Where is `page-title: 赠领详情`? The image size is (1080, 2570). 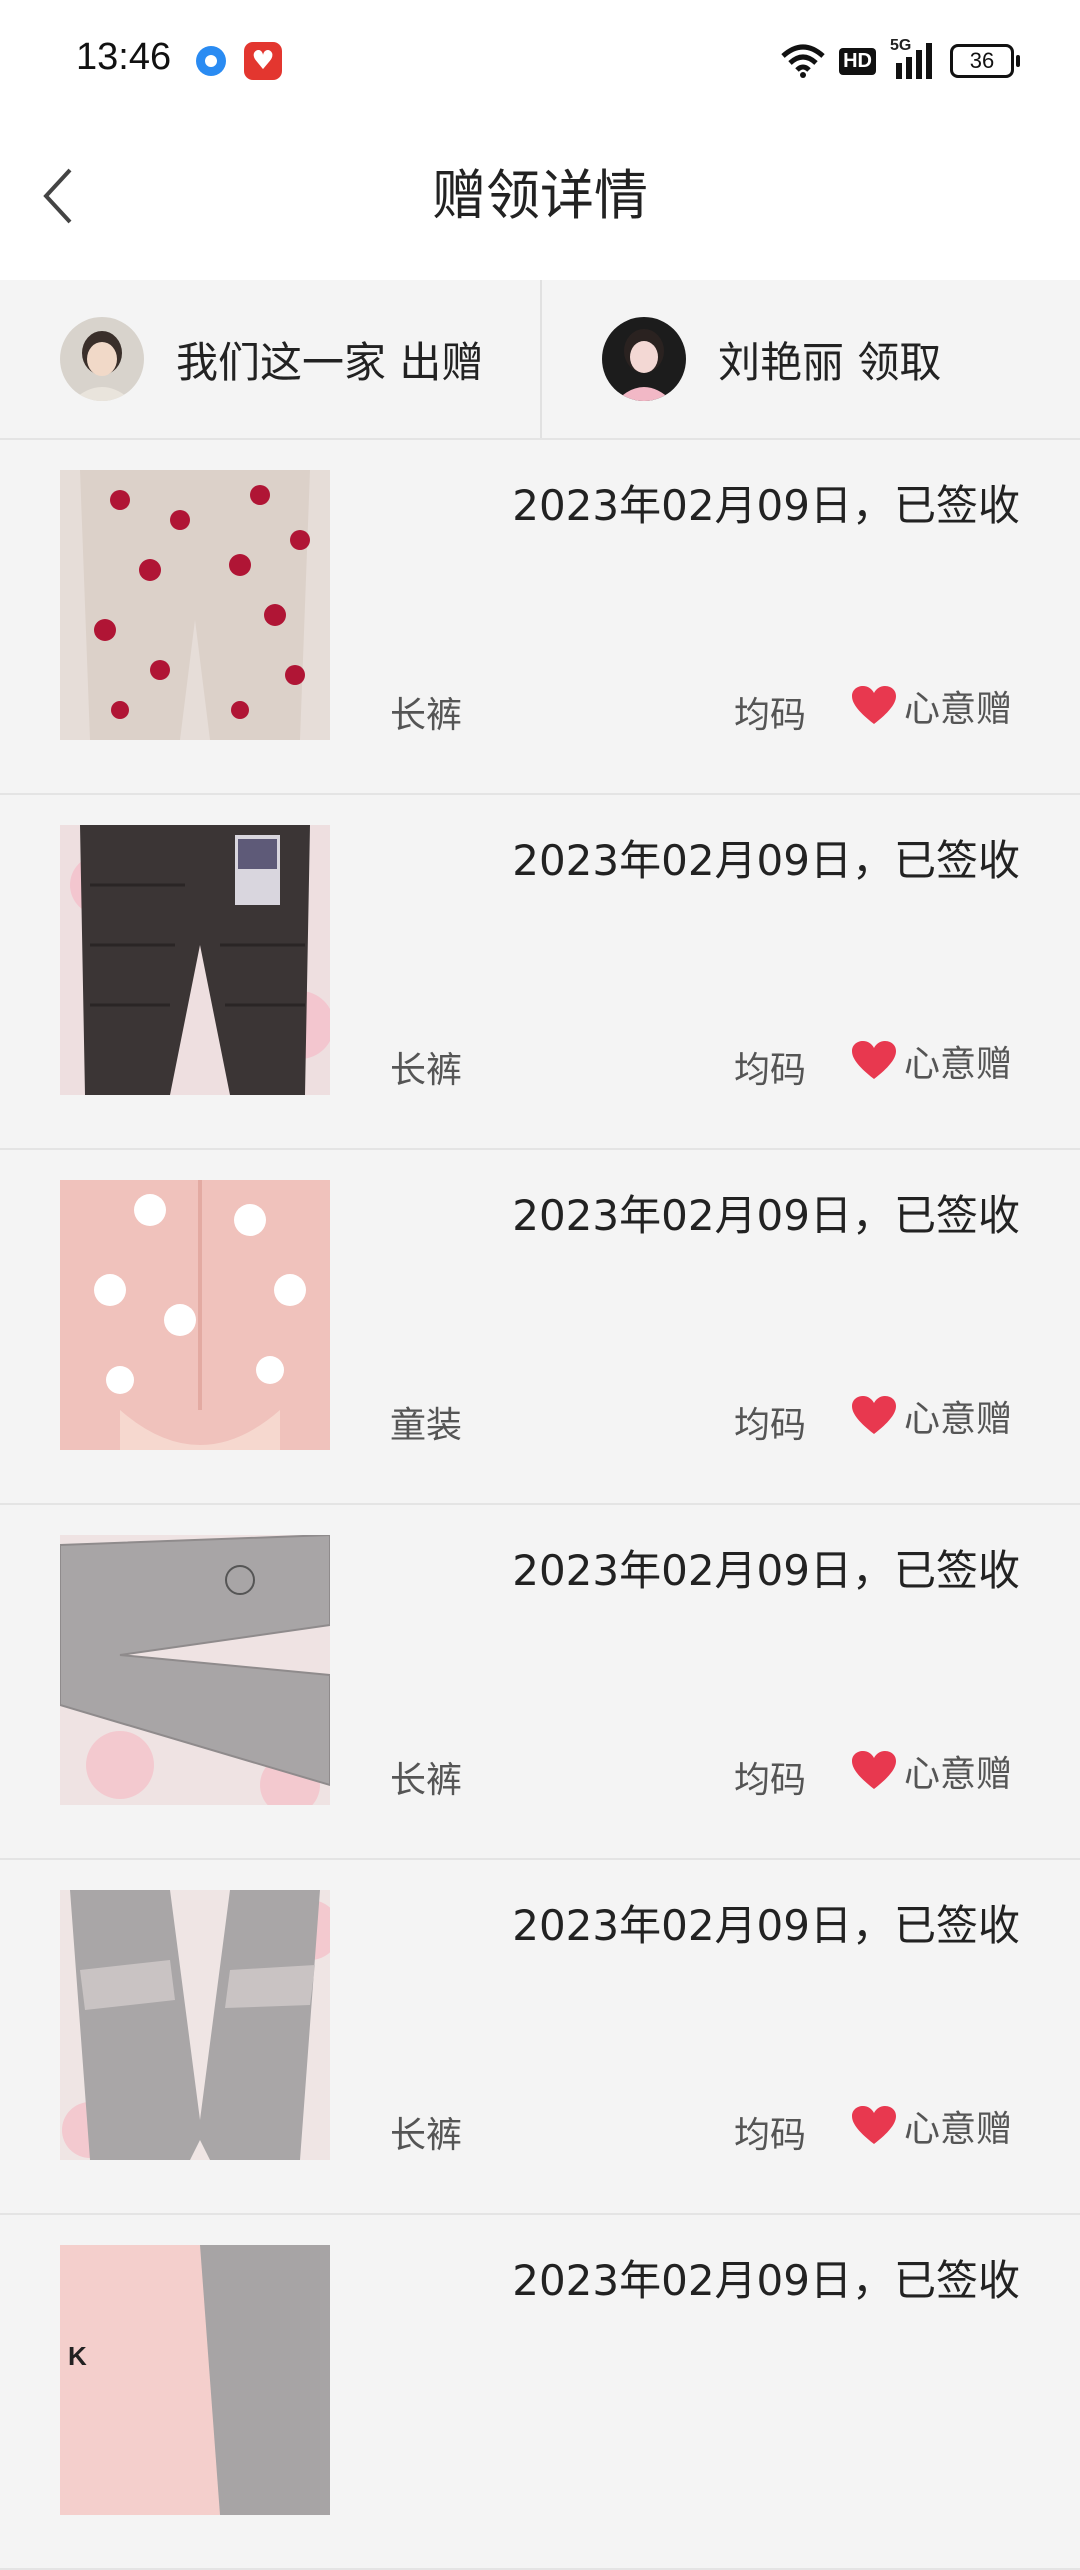
page-title: 赠领详情 is located at coordinates (540, 195).